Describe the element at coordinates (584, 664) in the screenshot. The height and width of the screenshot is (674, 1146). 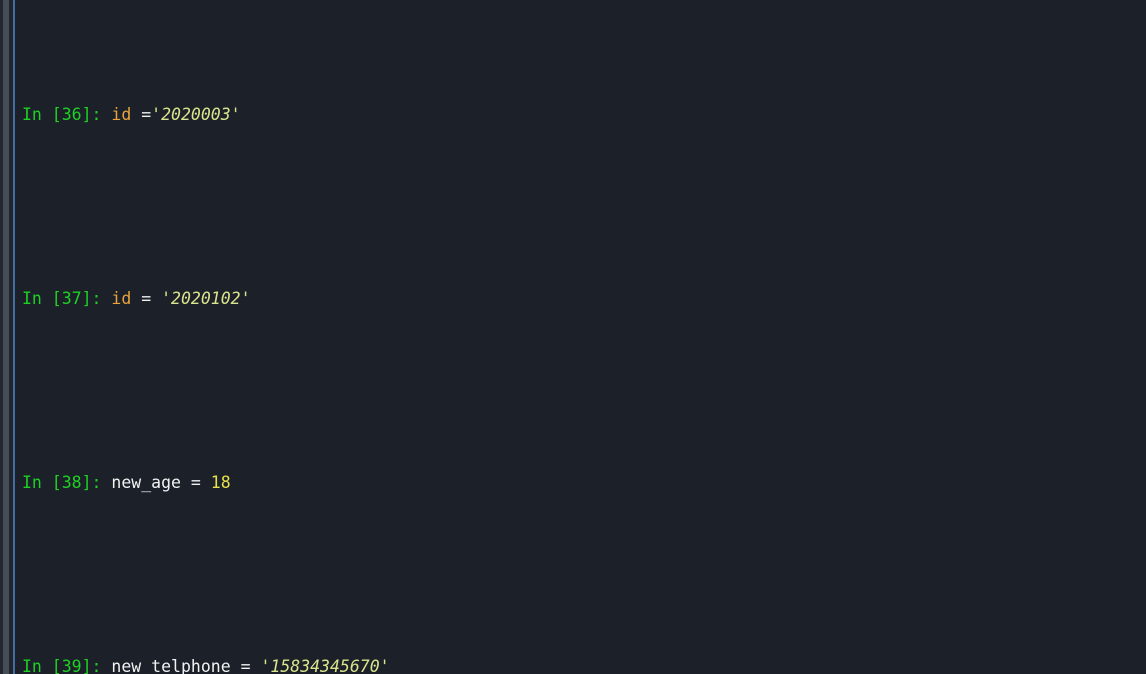
I see `input-line-39: In [39]: new_telphone = '15834345670'` at that location.